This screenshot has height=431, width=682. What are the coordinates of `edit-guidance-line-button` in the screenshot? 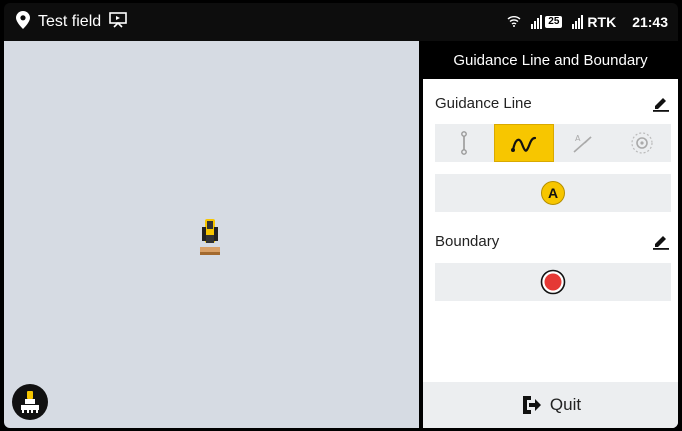 It's located at (661, 103).